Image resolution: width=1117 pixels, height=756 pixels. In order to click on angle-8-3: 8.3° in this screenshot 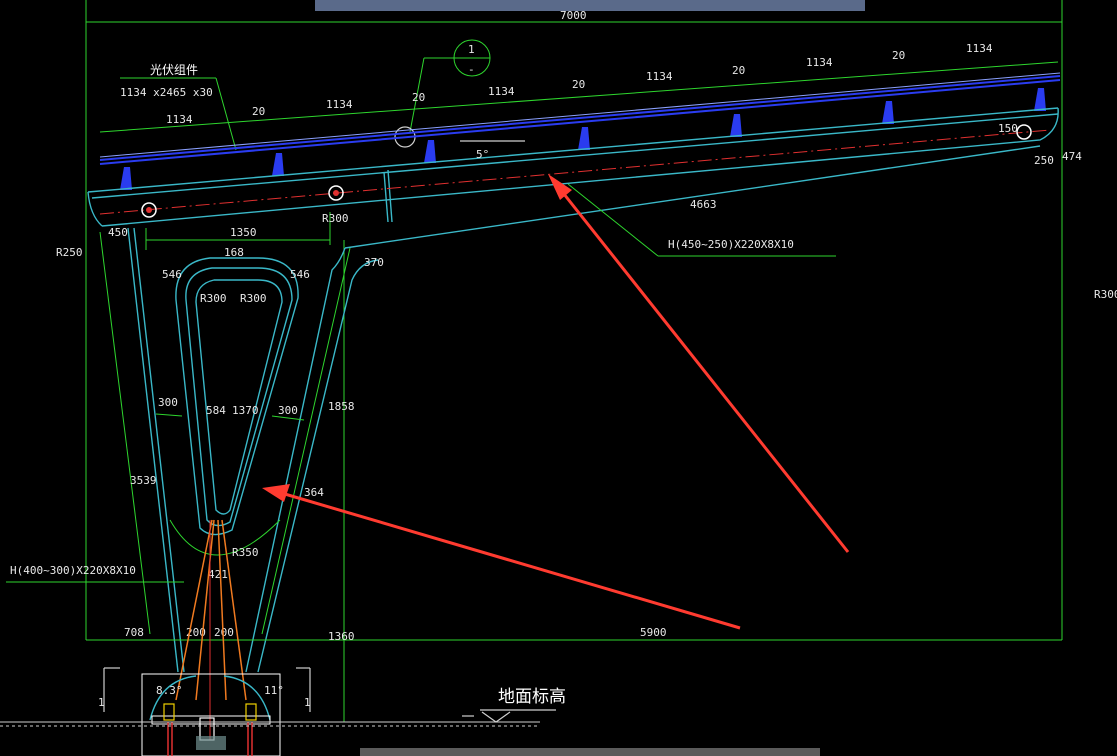, I will do `click(169, 690)`.